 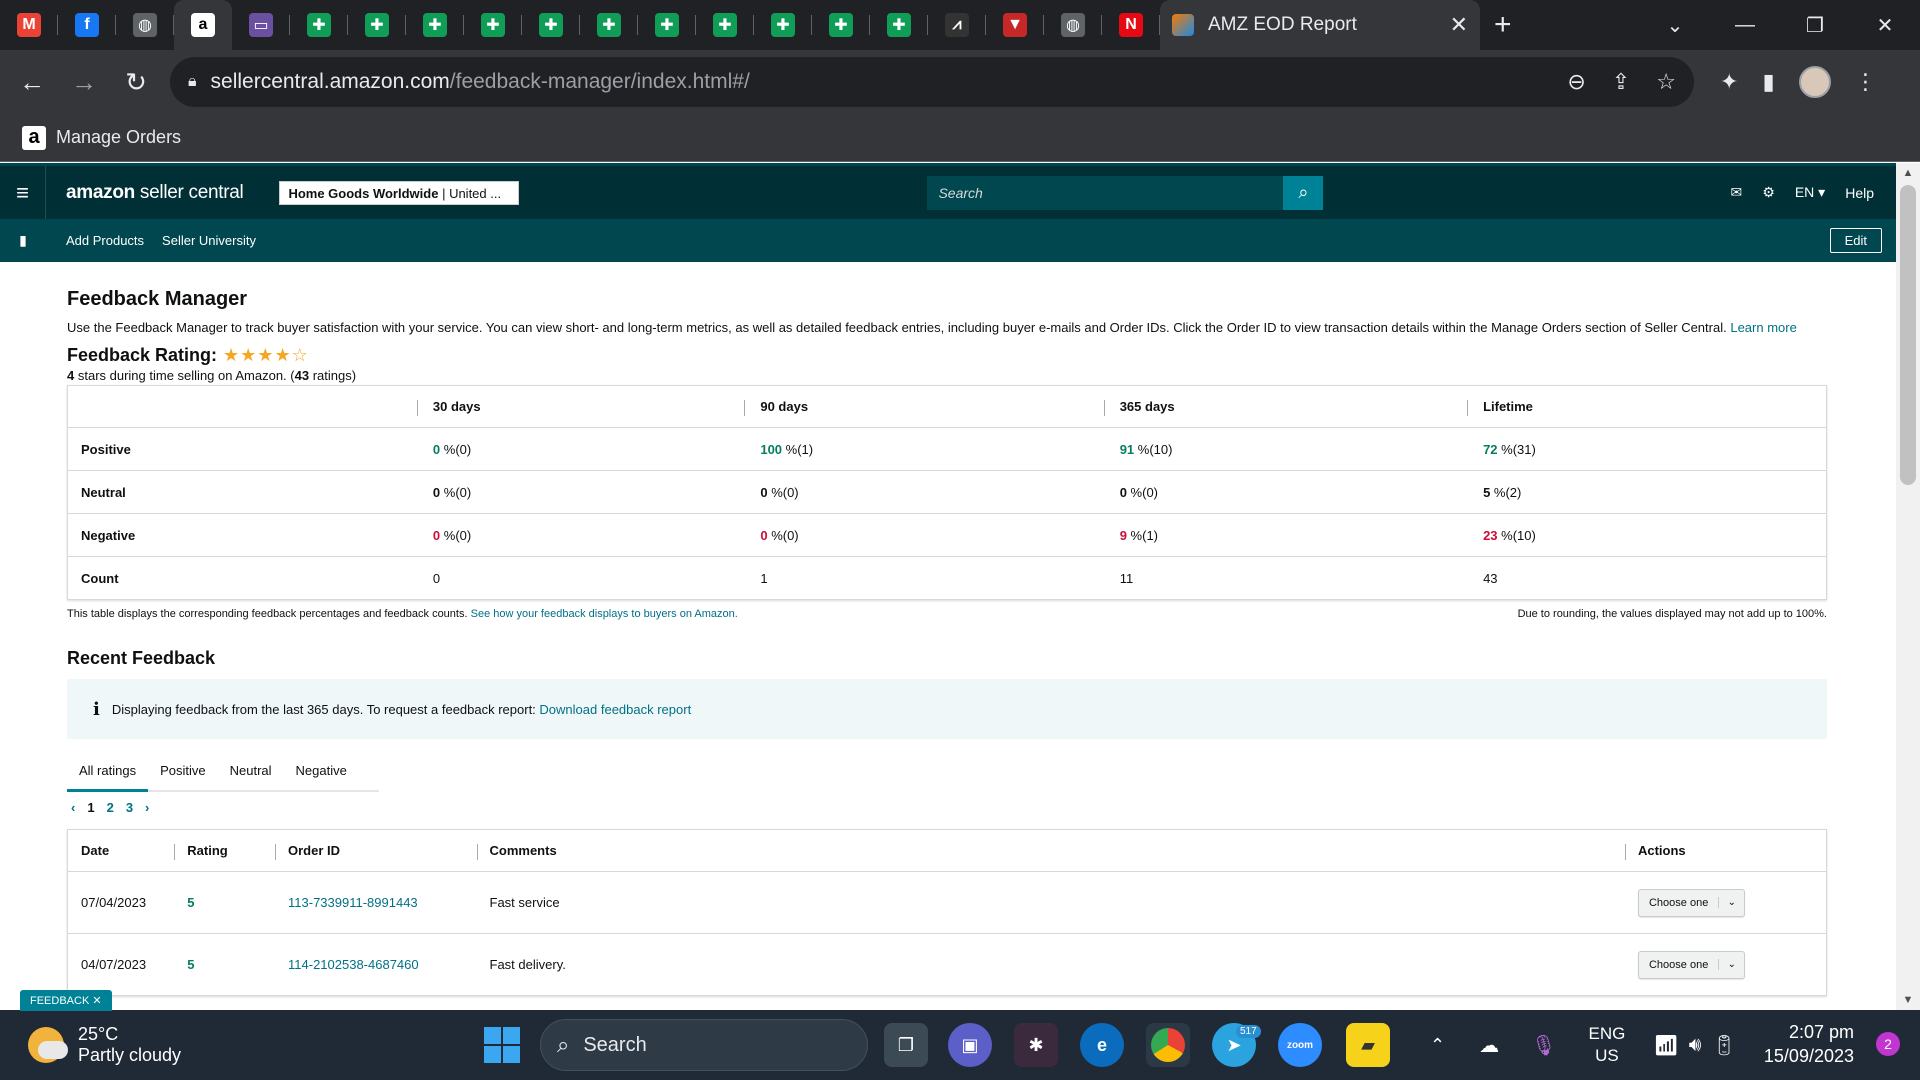 I want to click on edge-icon: e, so click(x=1102, y=1045).